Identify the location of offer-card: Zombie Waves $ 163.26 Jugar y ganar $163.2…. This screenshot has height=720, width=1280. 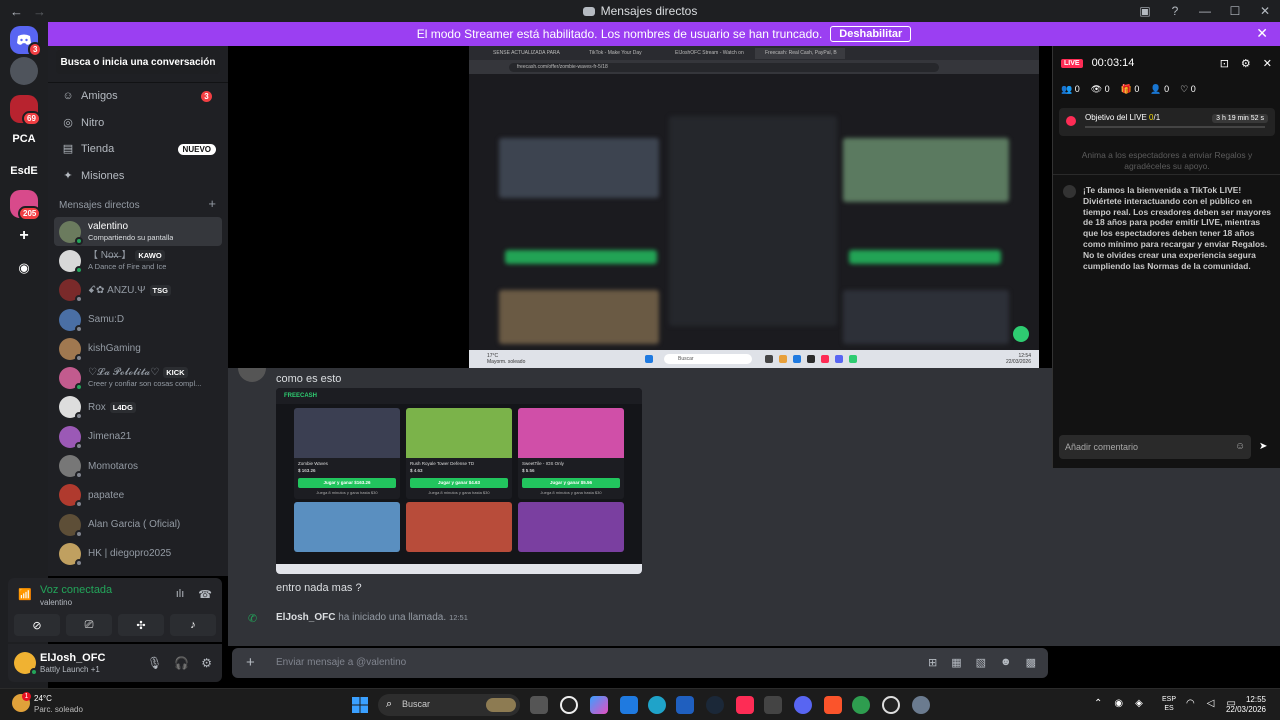
(347, 453).